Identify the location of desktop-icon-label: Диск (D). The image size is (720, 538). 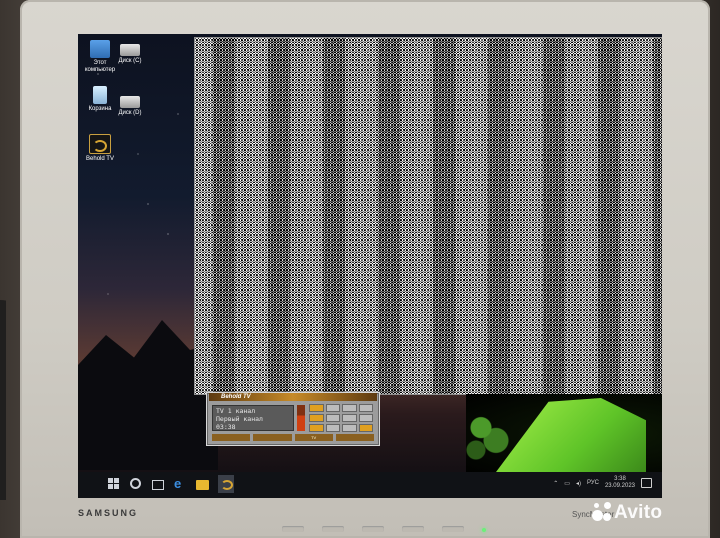
(130, 113).